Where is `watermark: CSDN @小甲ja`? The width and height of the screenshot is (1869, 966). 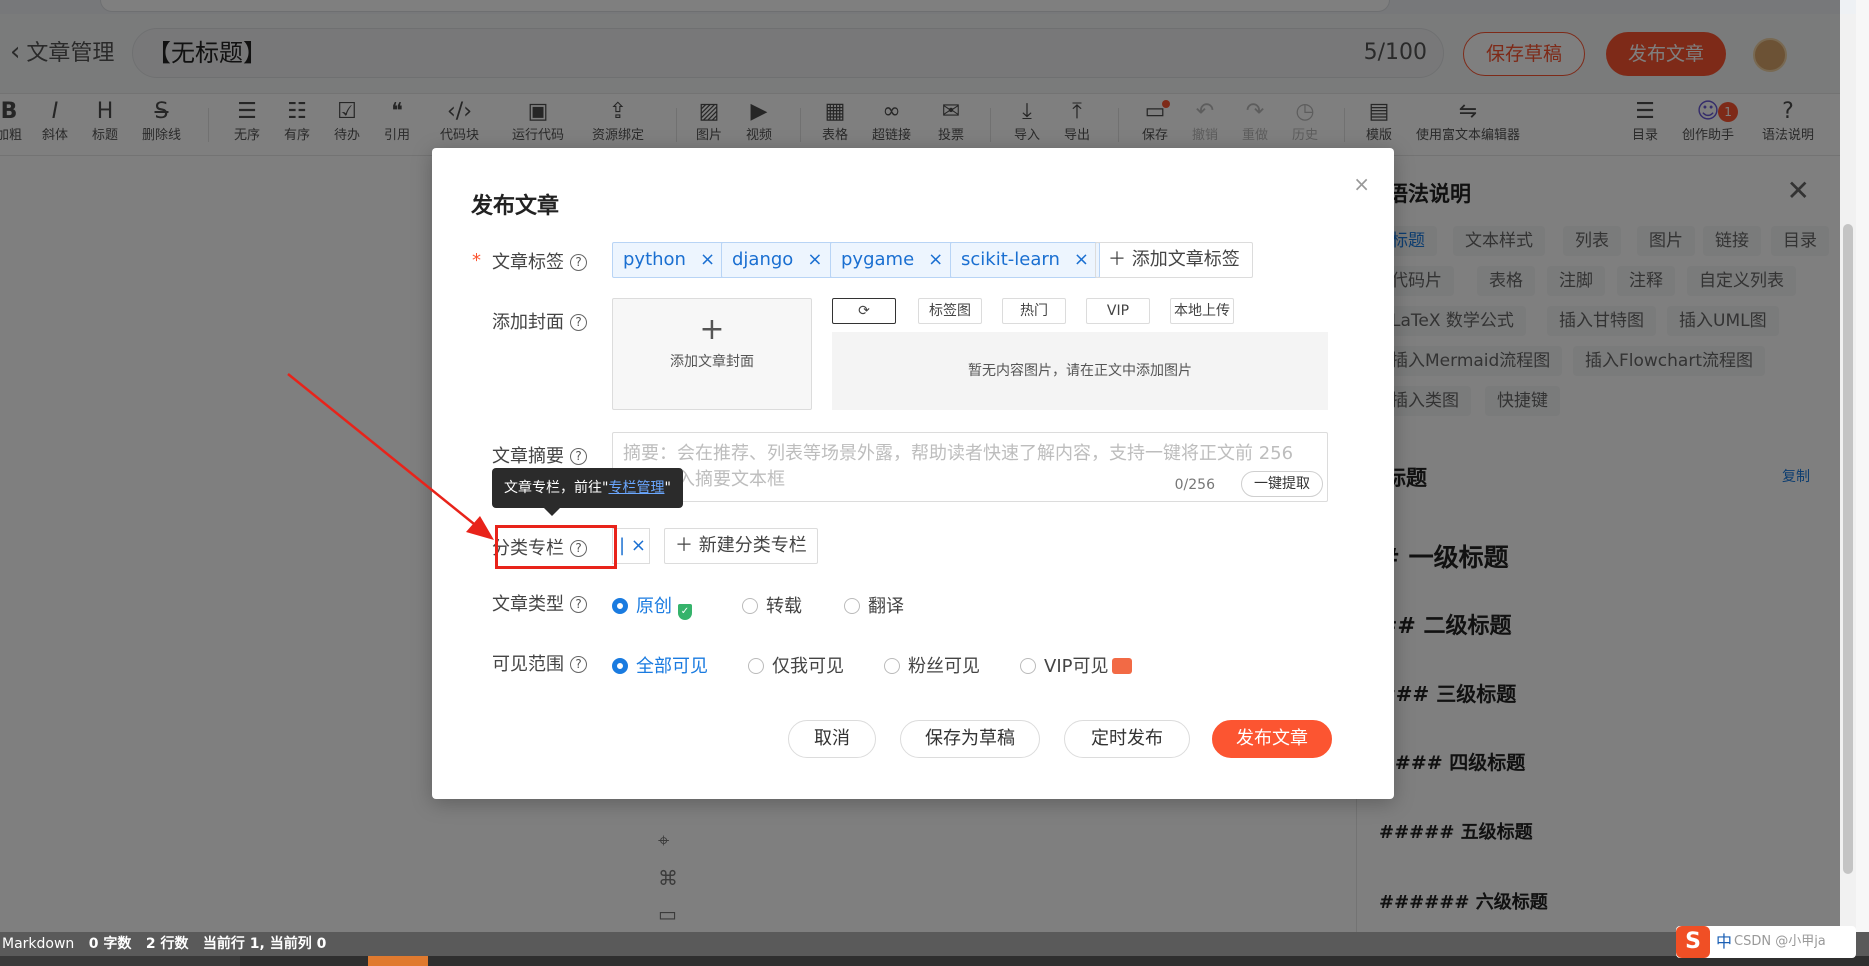 watermark: CSDN @小甲ja is located at coordinates (1780, 941).